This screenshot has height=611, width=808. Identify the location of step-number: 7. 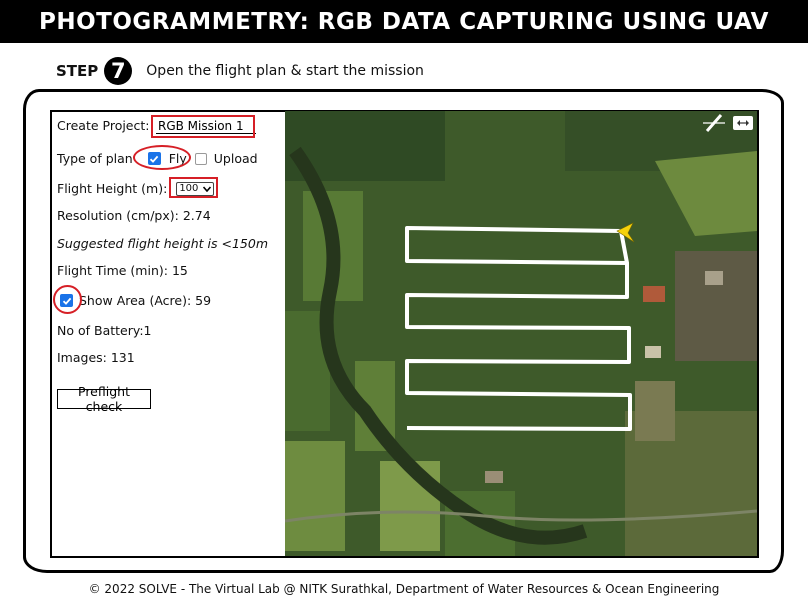
(118, 71).